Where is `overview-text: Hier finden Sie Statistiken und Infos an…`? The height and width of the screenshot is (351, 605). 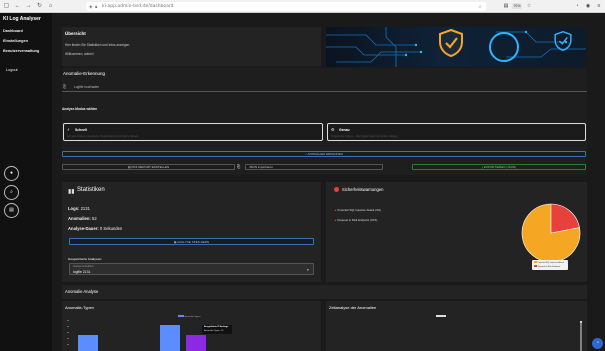
overview-text: Hier finden Sie Statistiken und Infos an… is located at coordinates (98, 45).